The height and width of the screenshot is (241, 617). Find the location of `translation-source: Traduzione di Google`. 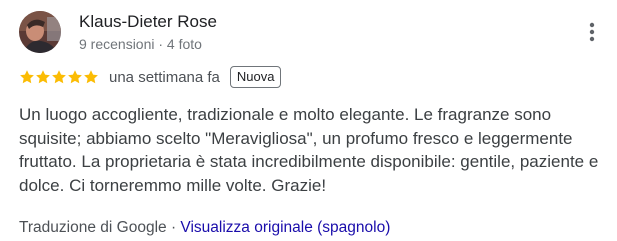

translation-source: Traduzione di Google is located at coordinates (93, 227).